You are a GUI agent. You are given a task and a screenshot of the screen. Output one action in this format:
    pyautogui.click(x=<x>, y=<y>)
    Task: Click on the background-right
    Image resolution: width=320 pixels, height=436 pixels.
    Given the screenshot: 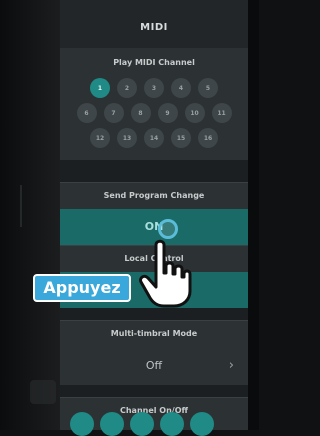 What is the action you would take?
    pyautogui.click(x=253, y=215)
    